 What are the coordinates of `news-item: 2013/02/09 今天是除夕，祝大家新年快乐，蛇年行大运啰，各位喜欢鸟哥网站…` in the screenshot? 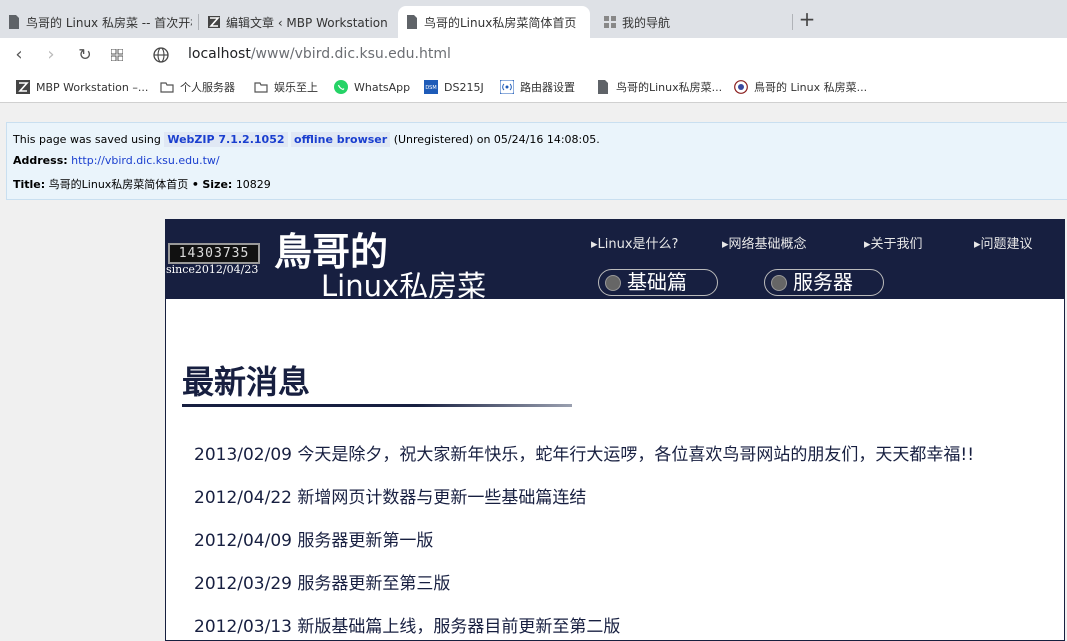 It's located at (584, 455).